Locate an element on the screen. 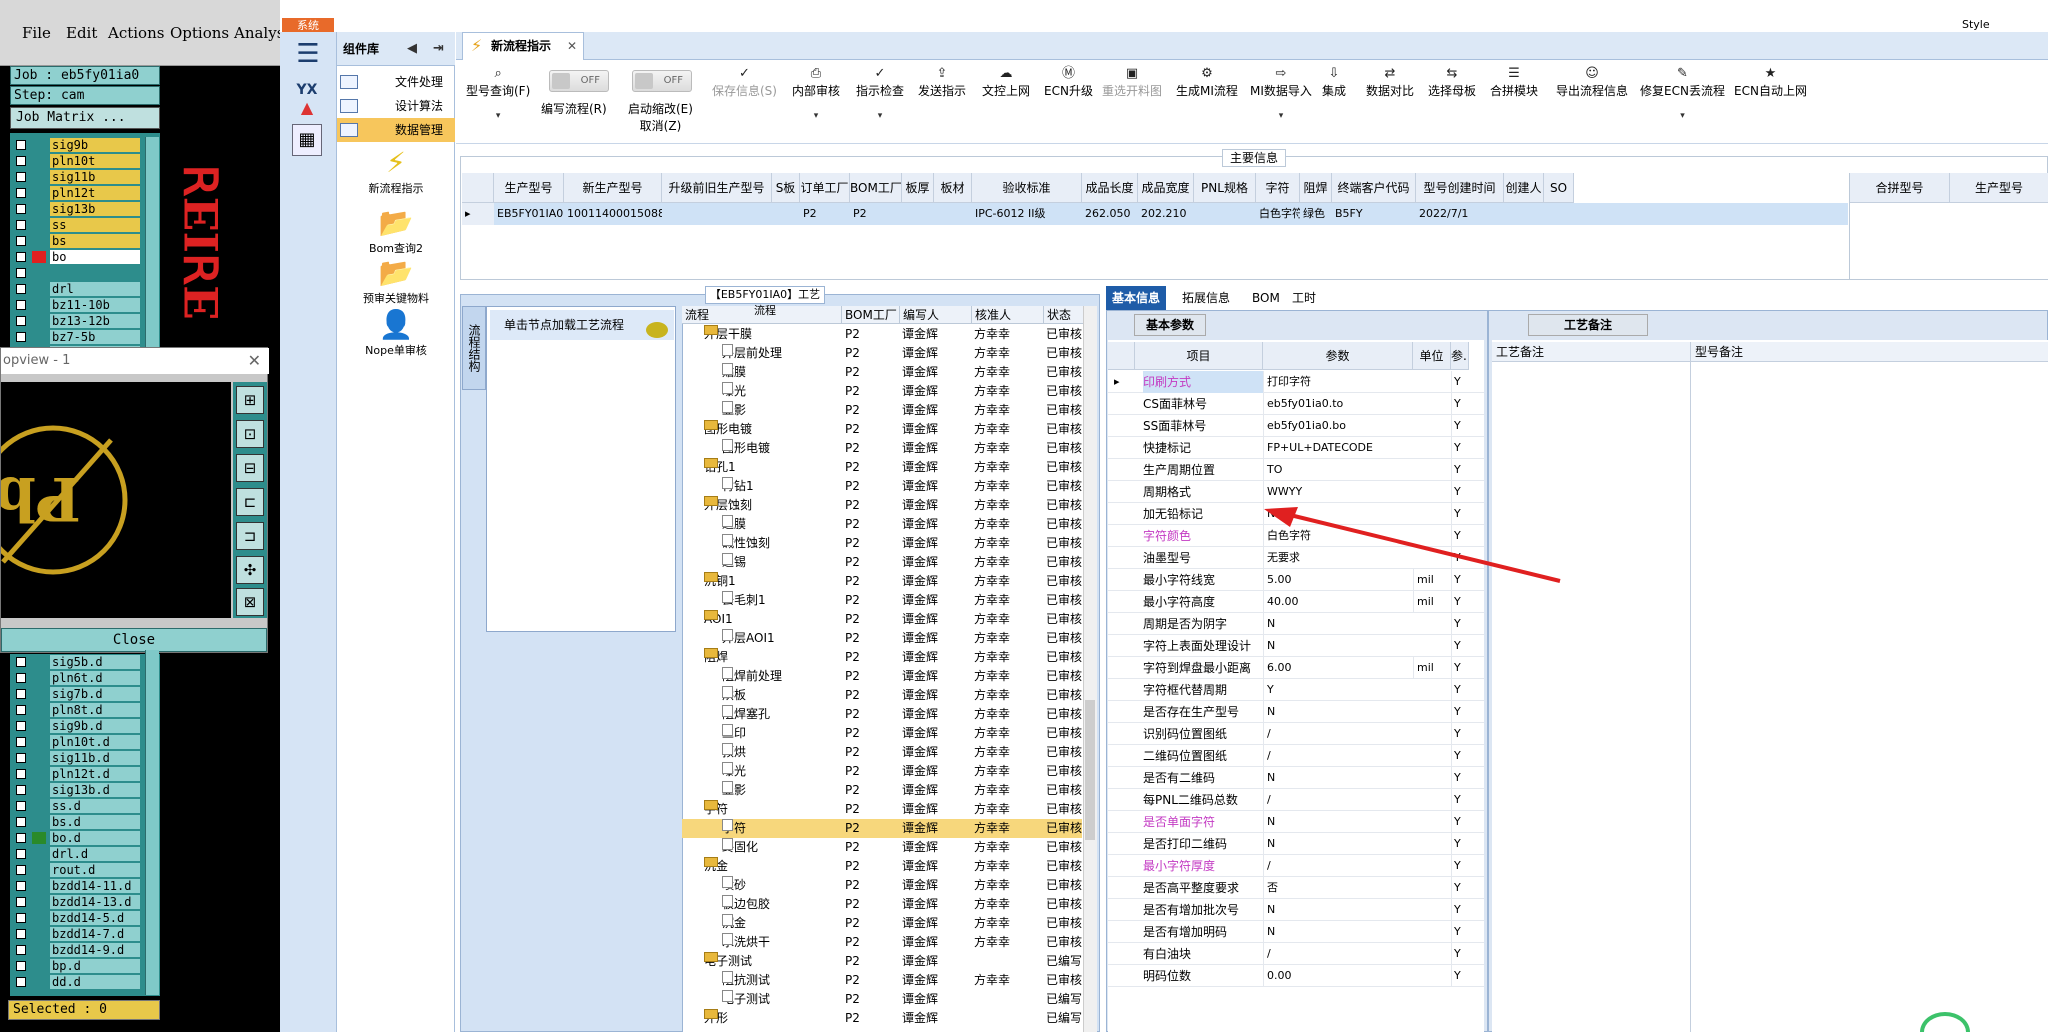  tab-process-notes: 工艺备注 is located at coordinates (1588, 325).